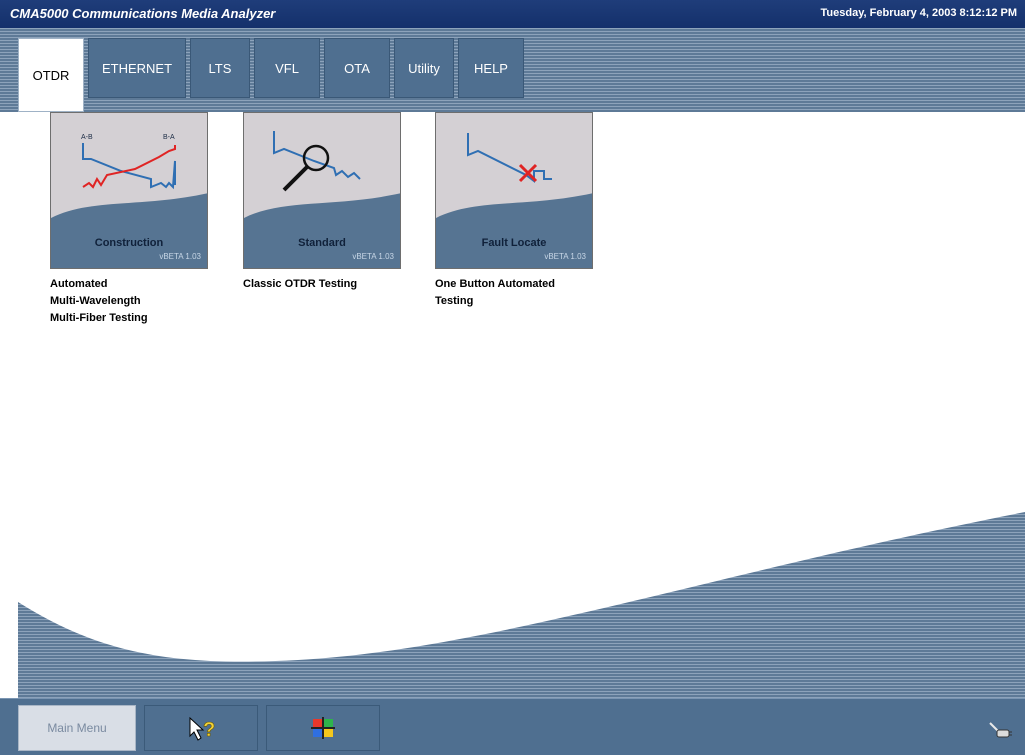 The width and height of the screenshot is (1025, 755). I want to click on description-line: Classic OTDR Testing, so click(300, 284).